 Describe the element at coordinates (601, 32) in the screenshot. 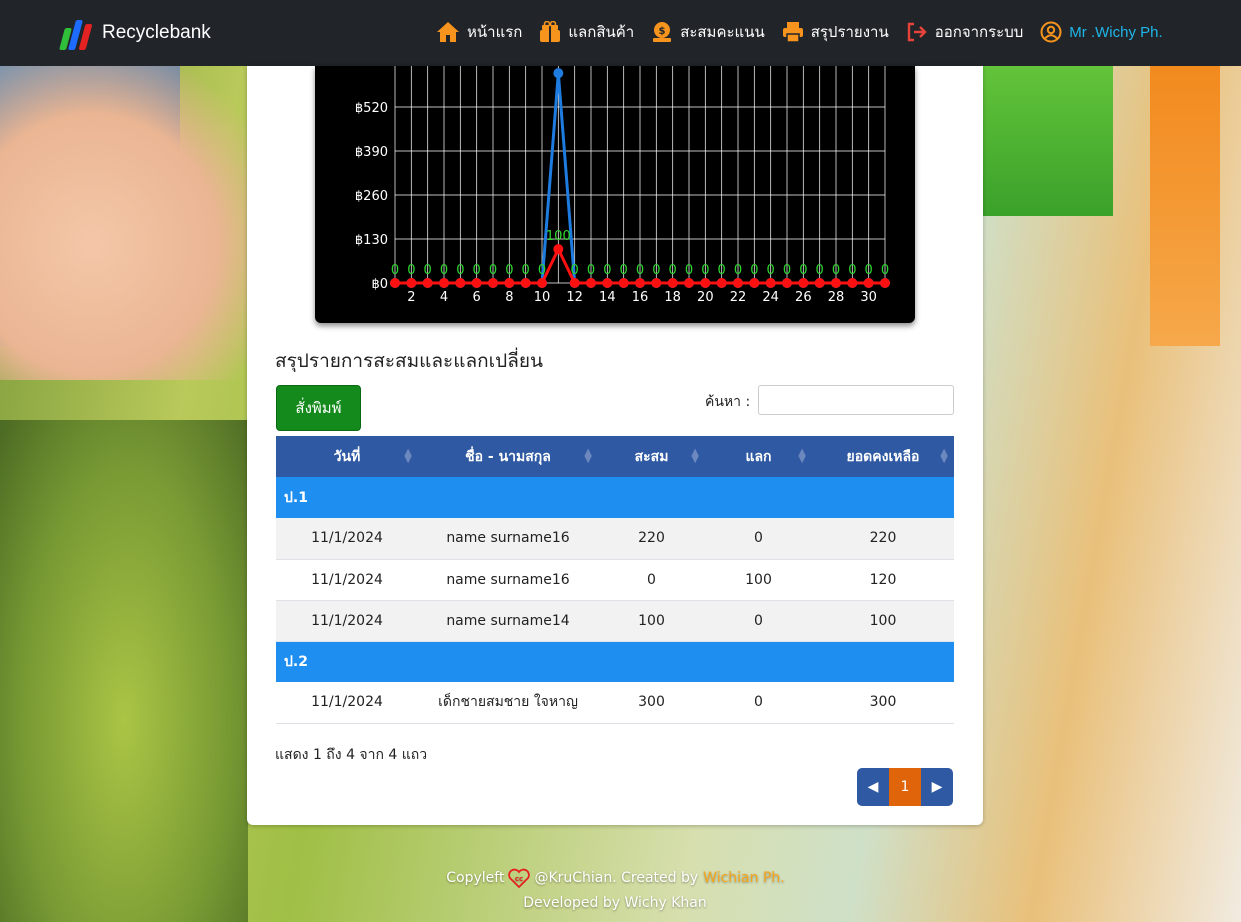

I see `nav-label-redeem: แลกสินค้า` at that location.